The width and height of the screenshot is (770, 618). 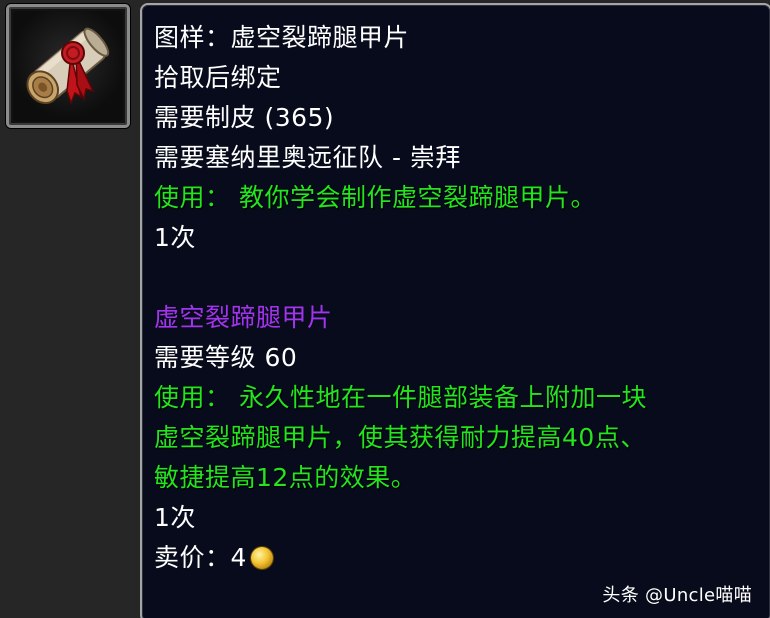 What do you see at coordinates (243, 318) in the screenshot?
I see `created-item-name: 虚空裂蹄腿甲片` at bounding box center [243, 318].